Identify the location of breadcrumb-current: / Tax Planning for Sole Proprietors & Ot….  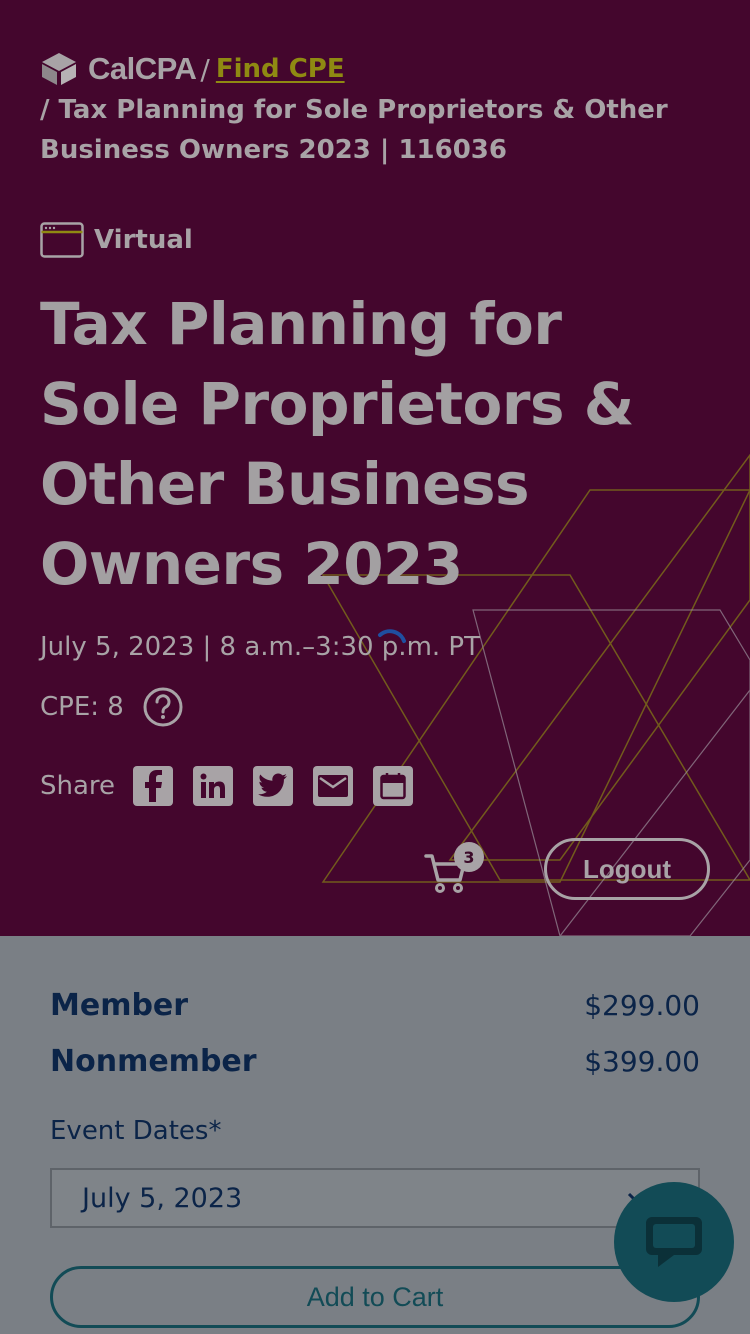
(354, 130).